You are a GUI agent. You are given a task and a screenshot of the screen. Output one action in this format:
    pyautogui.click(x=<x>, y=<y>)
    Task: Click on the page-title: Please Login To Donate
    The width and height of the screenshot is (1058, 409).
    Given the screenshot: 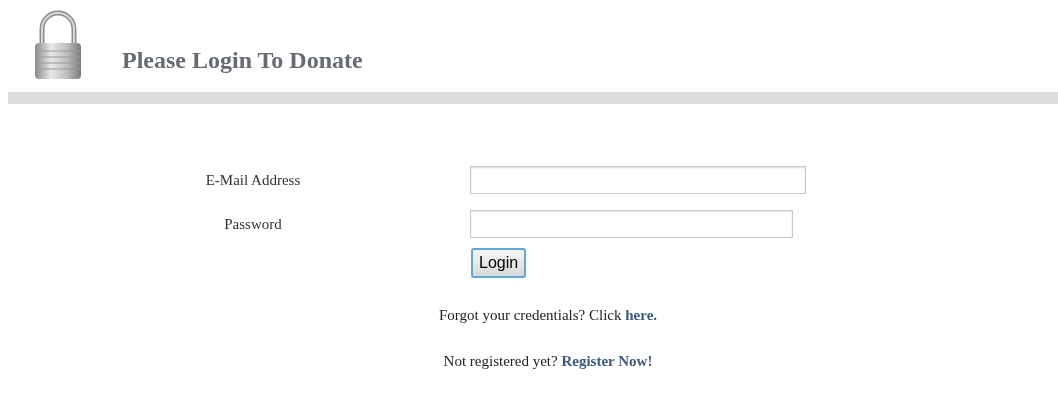 What is the action you would take?
    pyautogui.click(x=242, y=59)
    